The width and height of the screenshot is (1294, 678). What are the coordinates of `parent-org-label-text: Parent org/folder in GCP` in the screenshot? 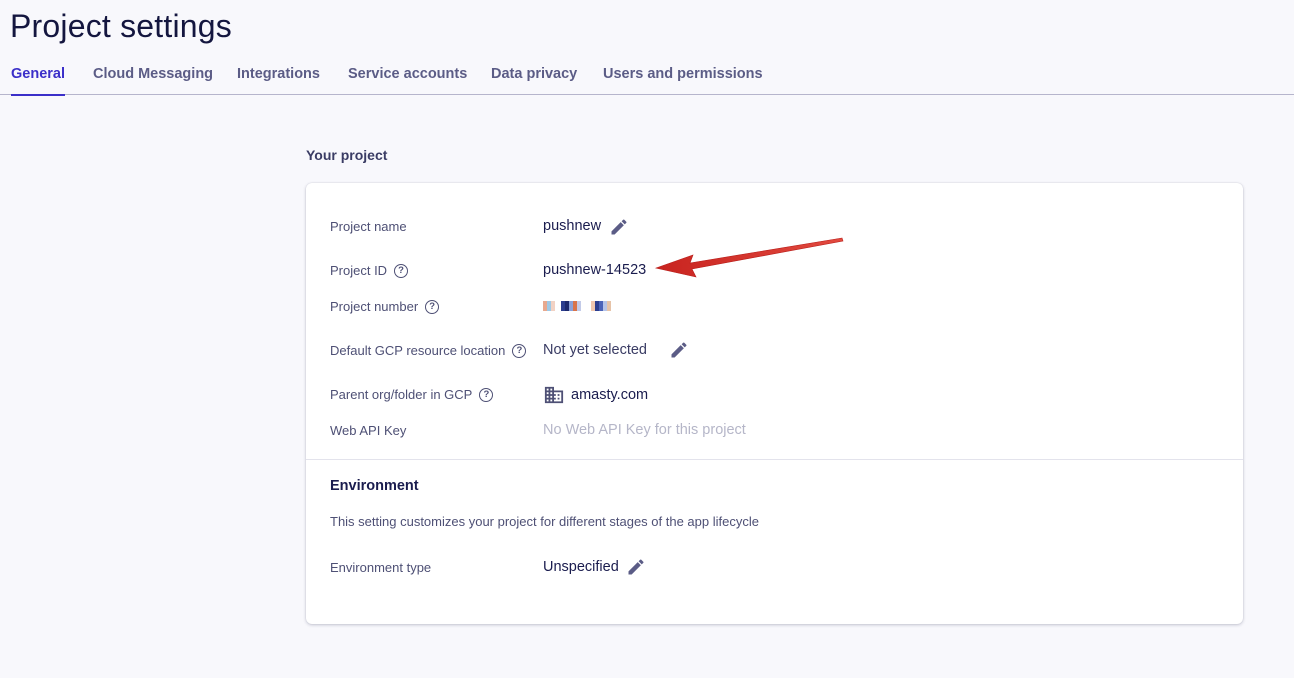 It's located at (401, 394).